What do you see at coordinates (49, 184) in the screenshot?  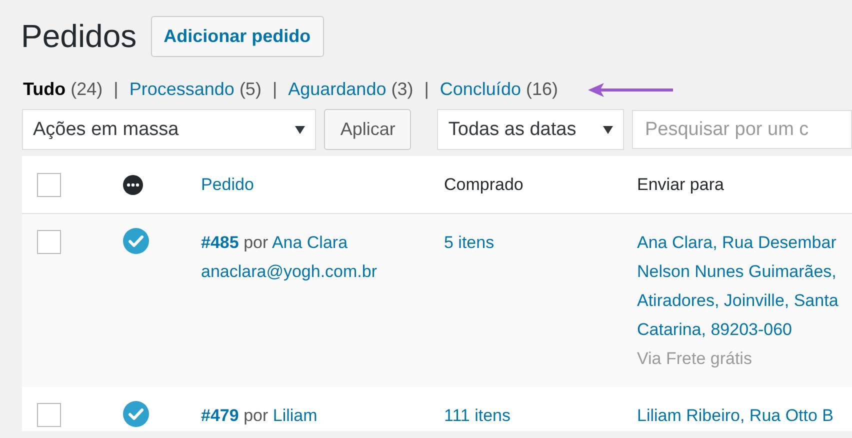 I see `select-all-checkbox` at bounding box center [49, 184].